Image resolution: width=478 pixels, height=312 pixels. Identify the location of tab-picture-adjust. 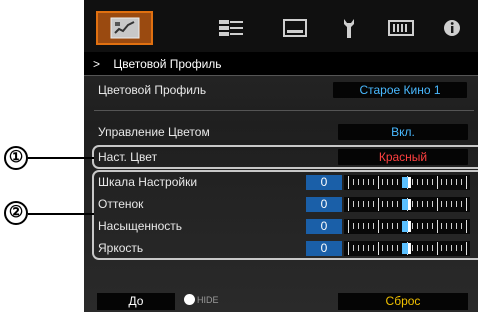
(124, 28).